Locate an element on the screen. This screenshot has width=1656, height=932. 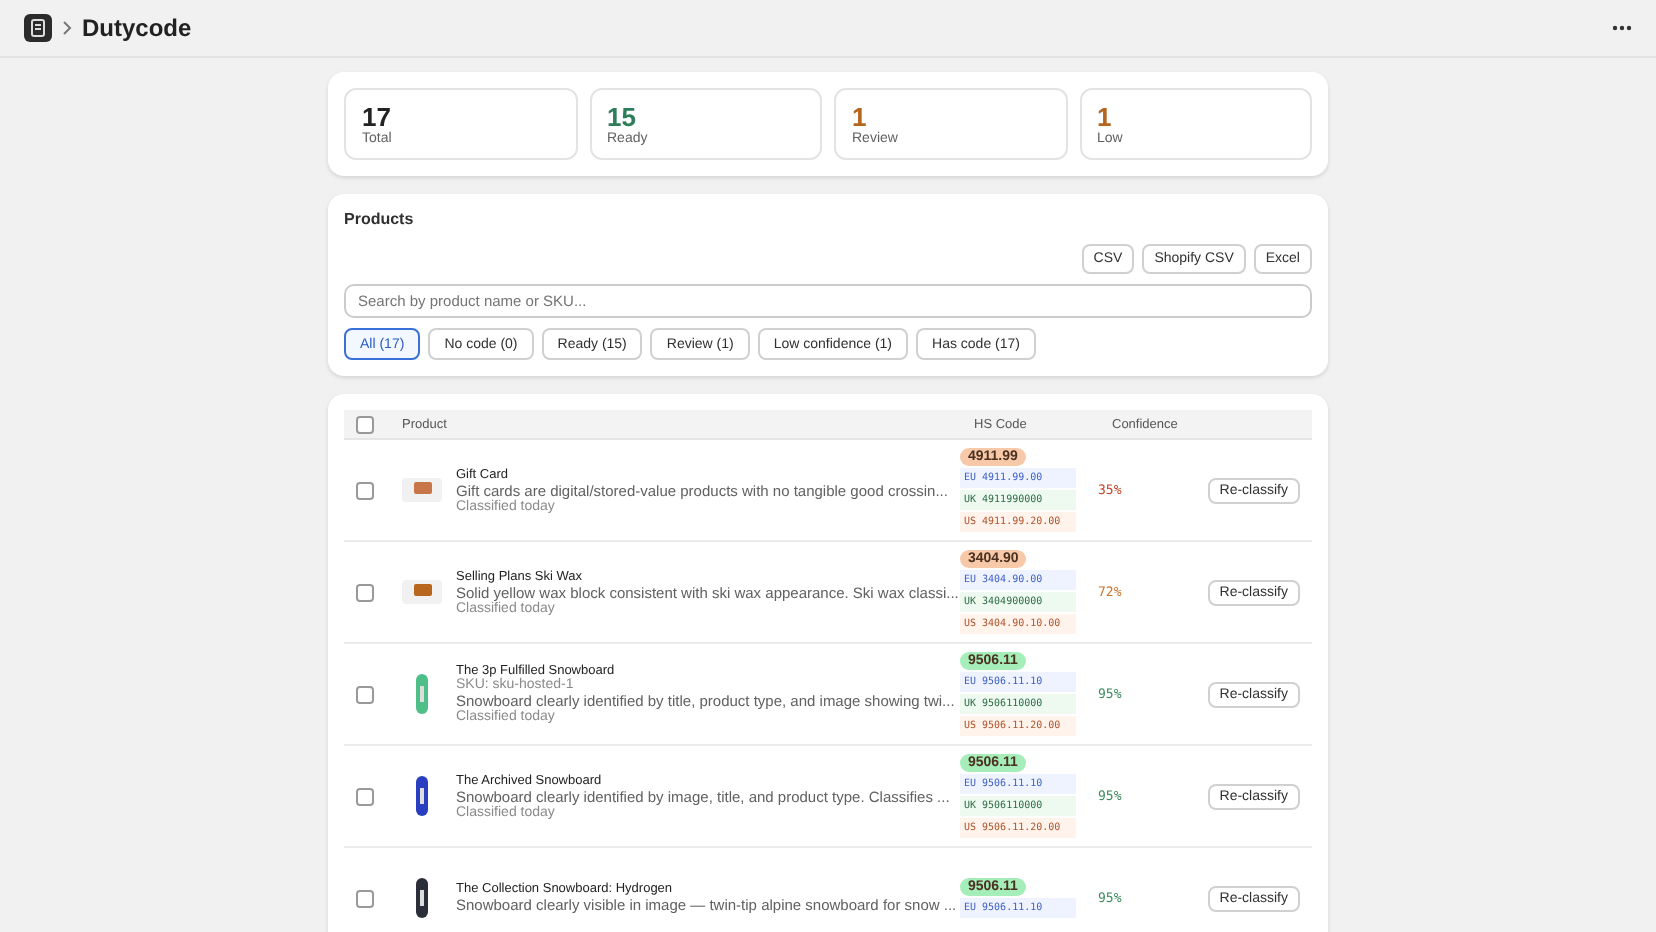
stat-value: 17 is located at coordinates (377, 117).